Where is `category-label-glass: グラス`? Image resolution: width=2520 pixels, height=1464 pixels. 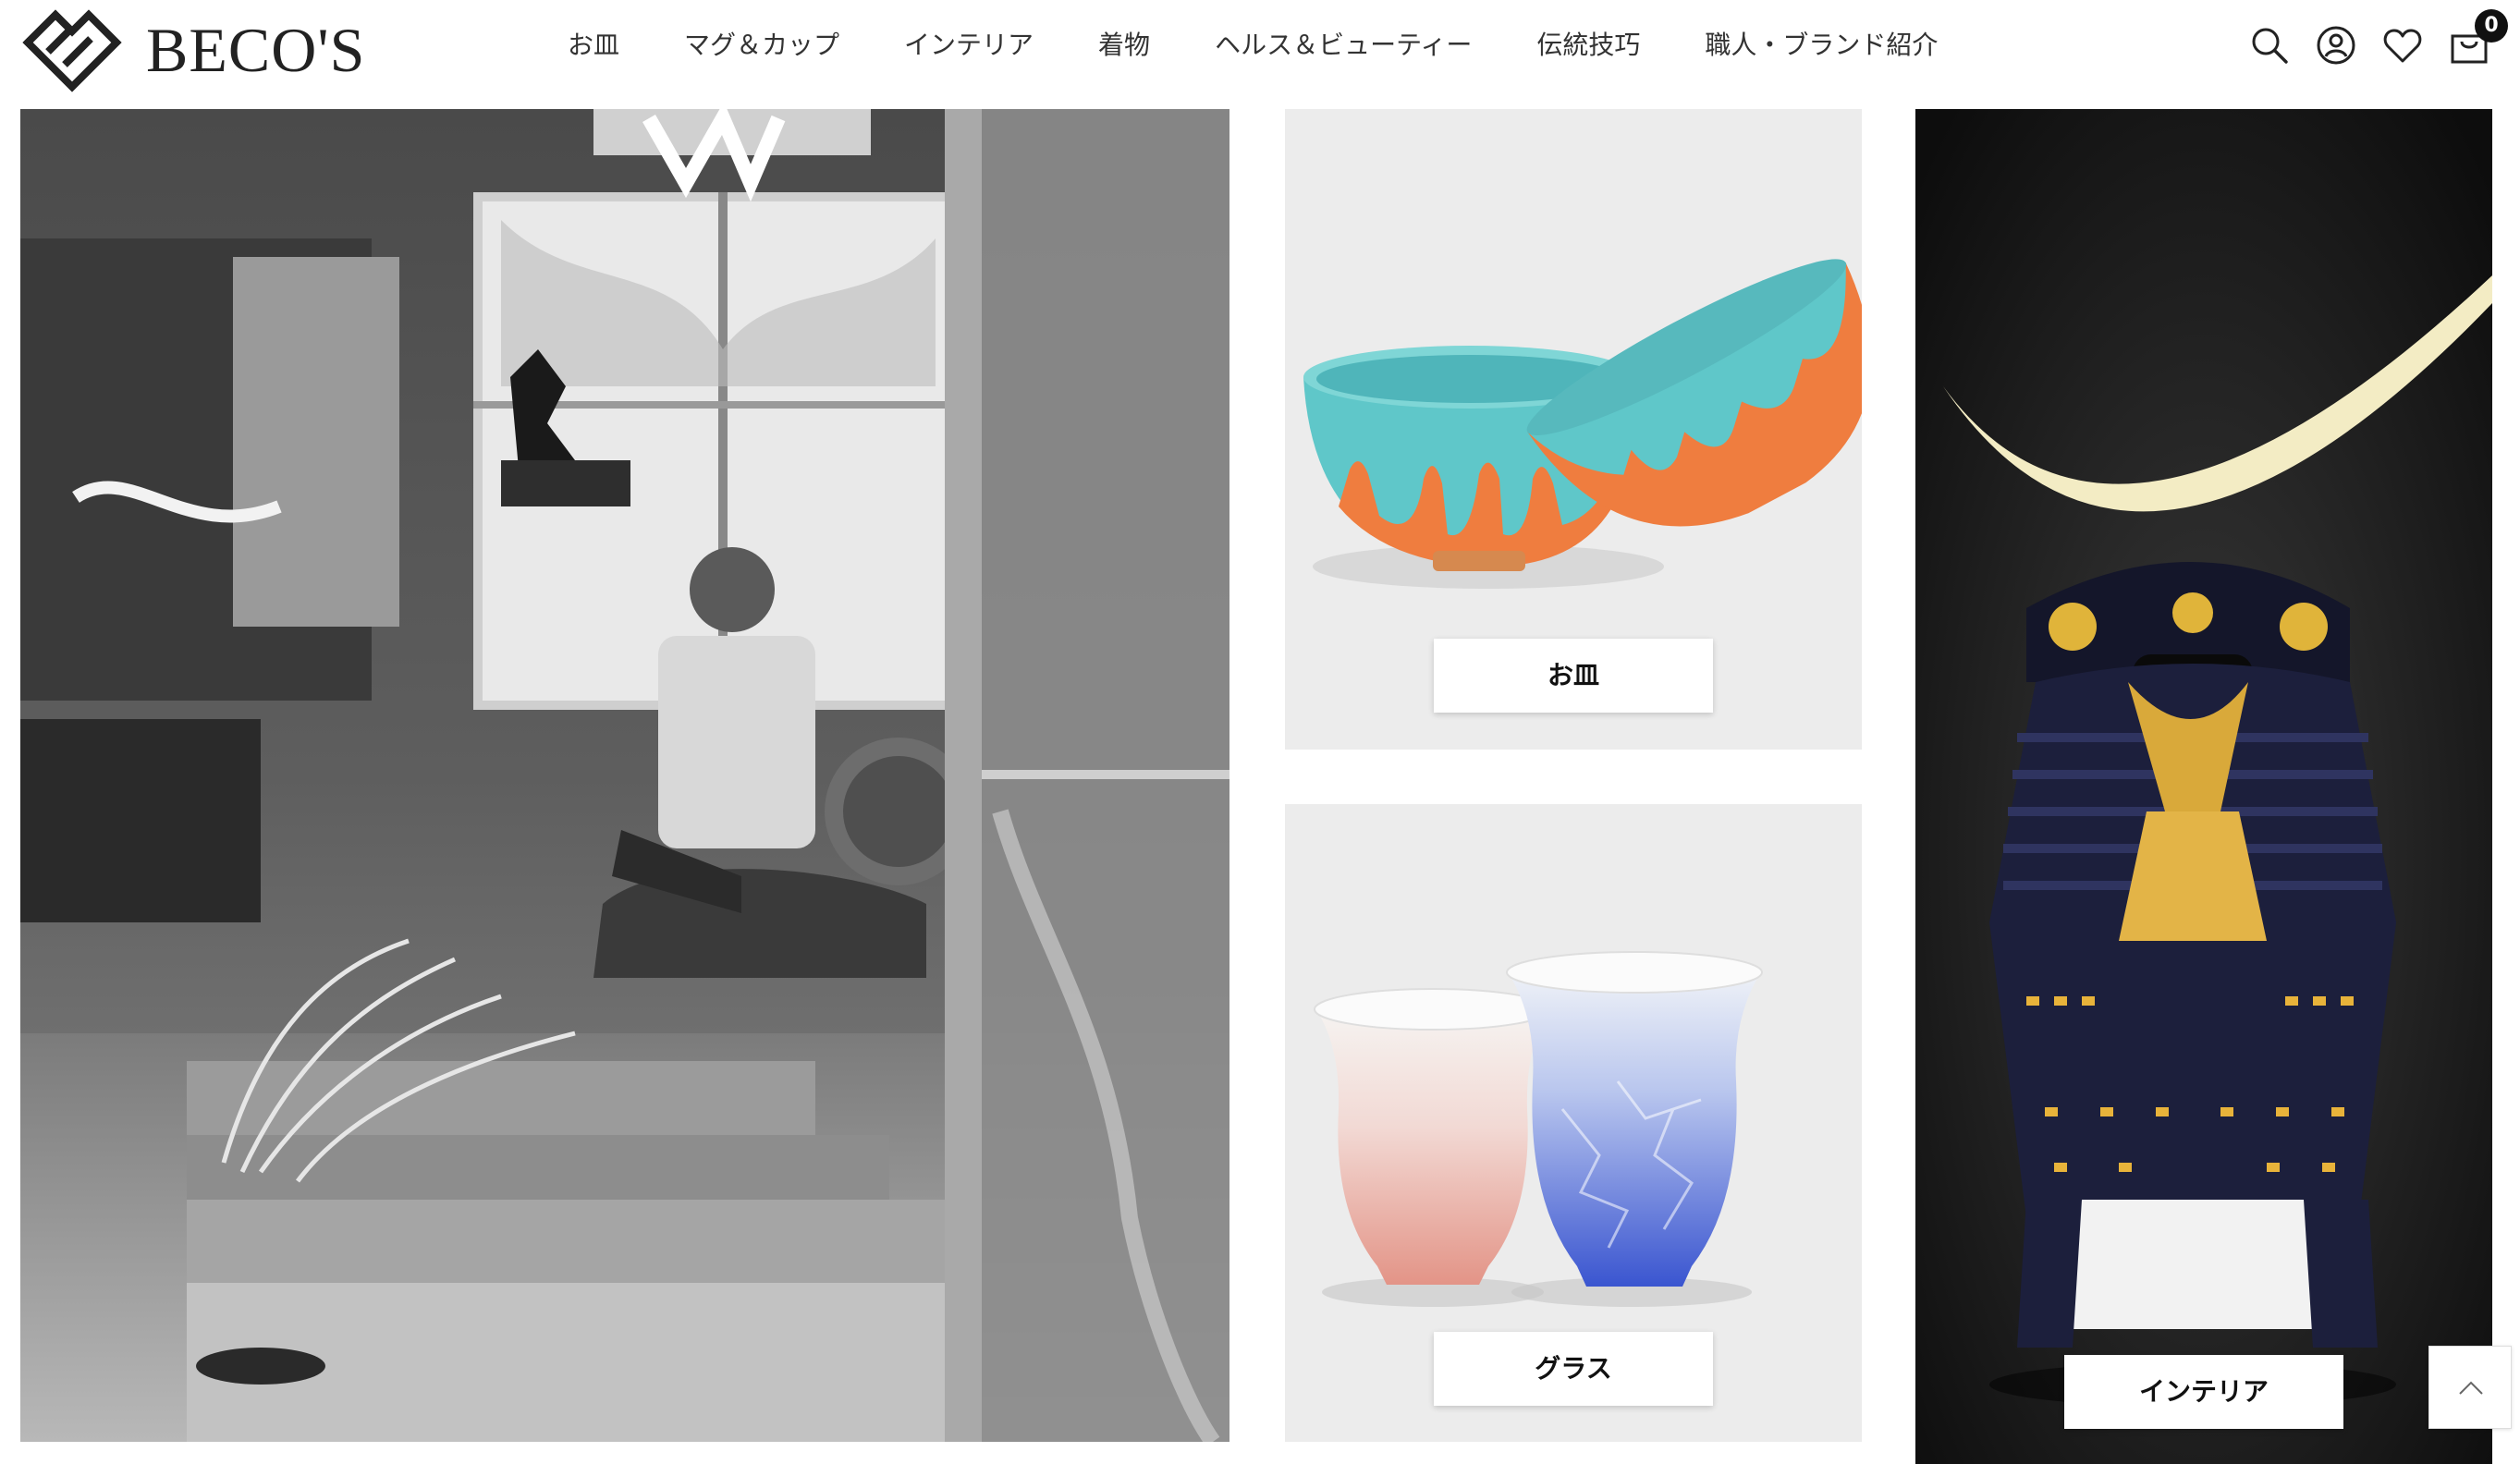 category-label-glass: グラス is located at coordinates (1573, 1369).